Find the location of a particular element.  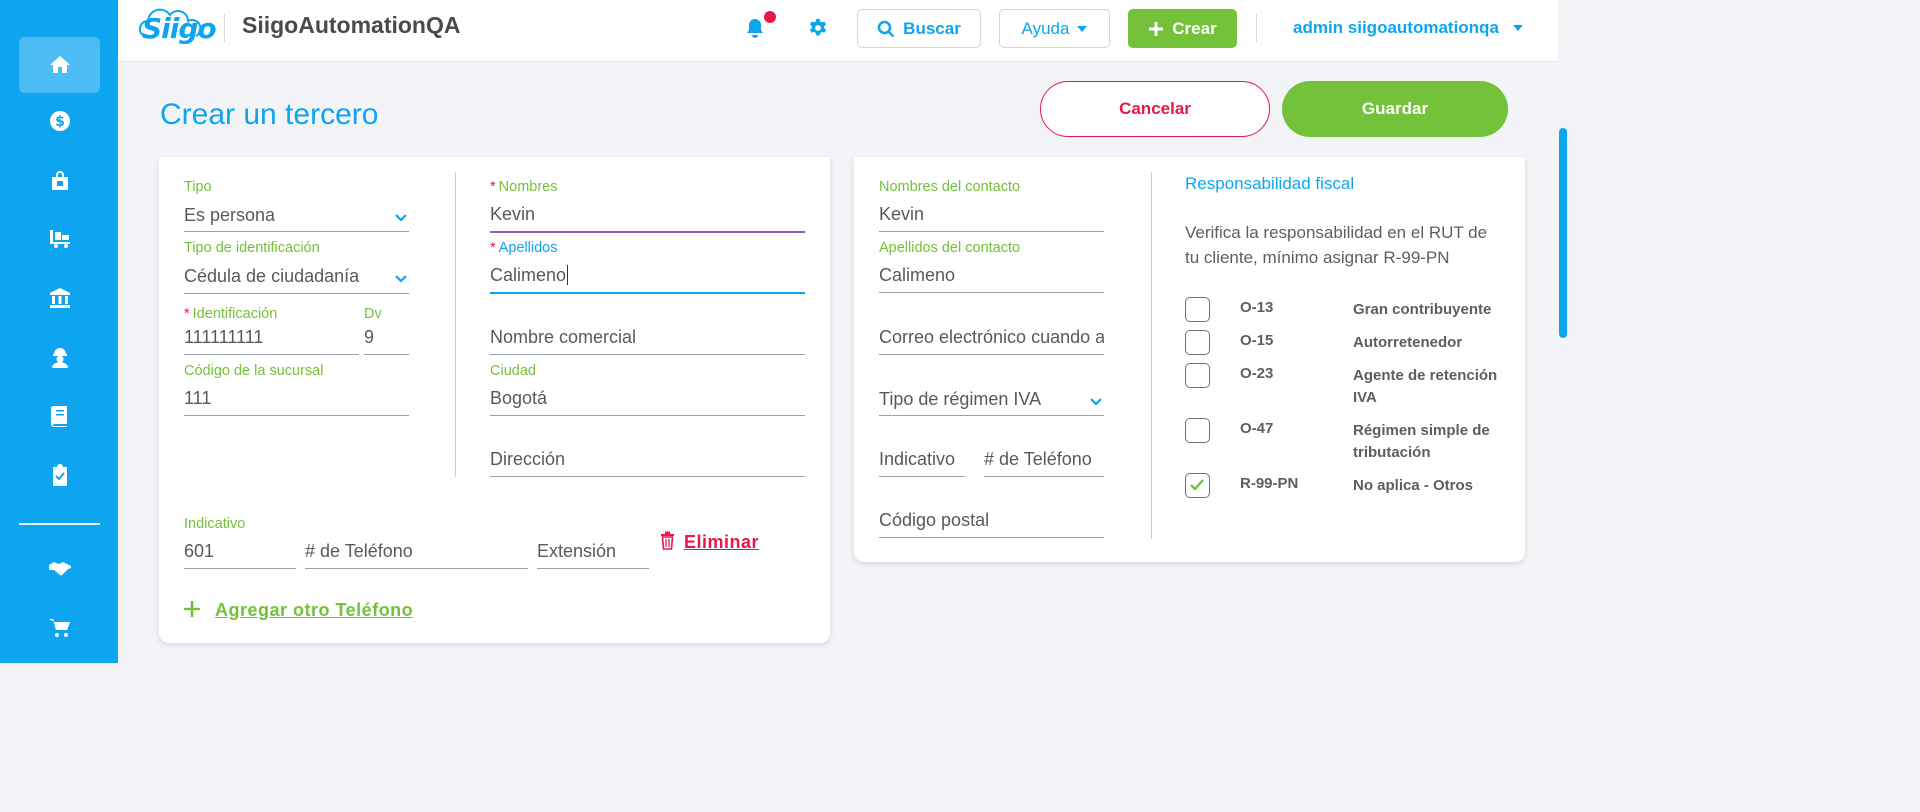

sidebar-item-employees is located at coordinates (59, 358).